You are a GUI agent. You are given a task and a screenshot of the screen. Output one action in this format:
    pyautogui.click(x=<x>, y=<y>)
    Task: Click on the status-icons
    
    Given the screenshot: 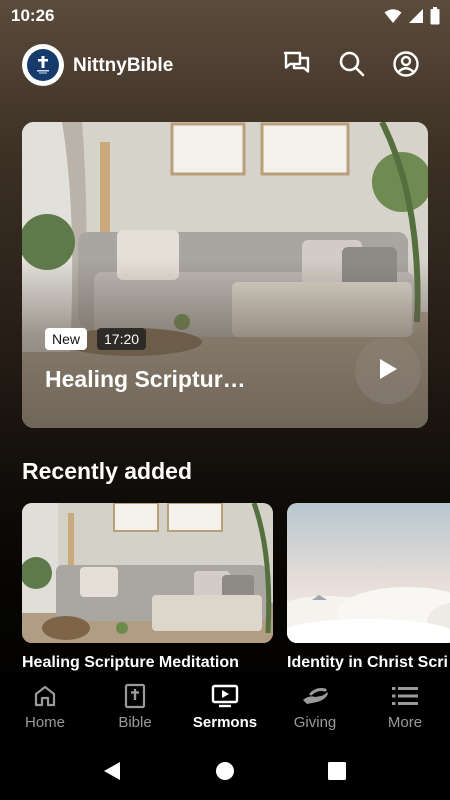 What is the action you would take?
    pyautogui.click(x=412, y=18)
    